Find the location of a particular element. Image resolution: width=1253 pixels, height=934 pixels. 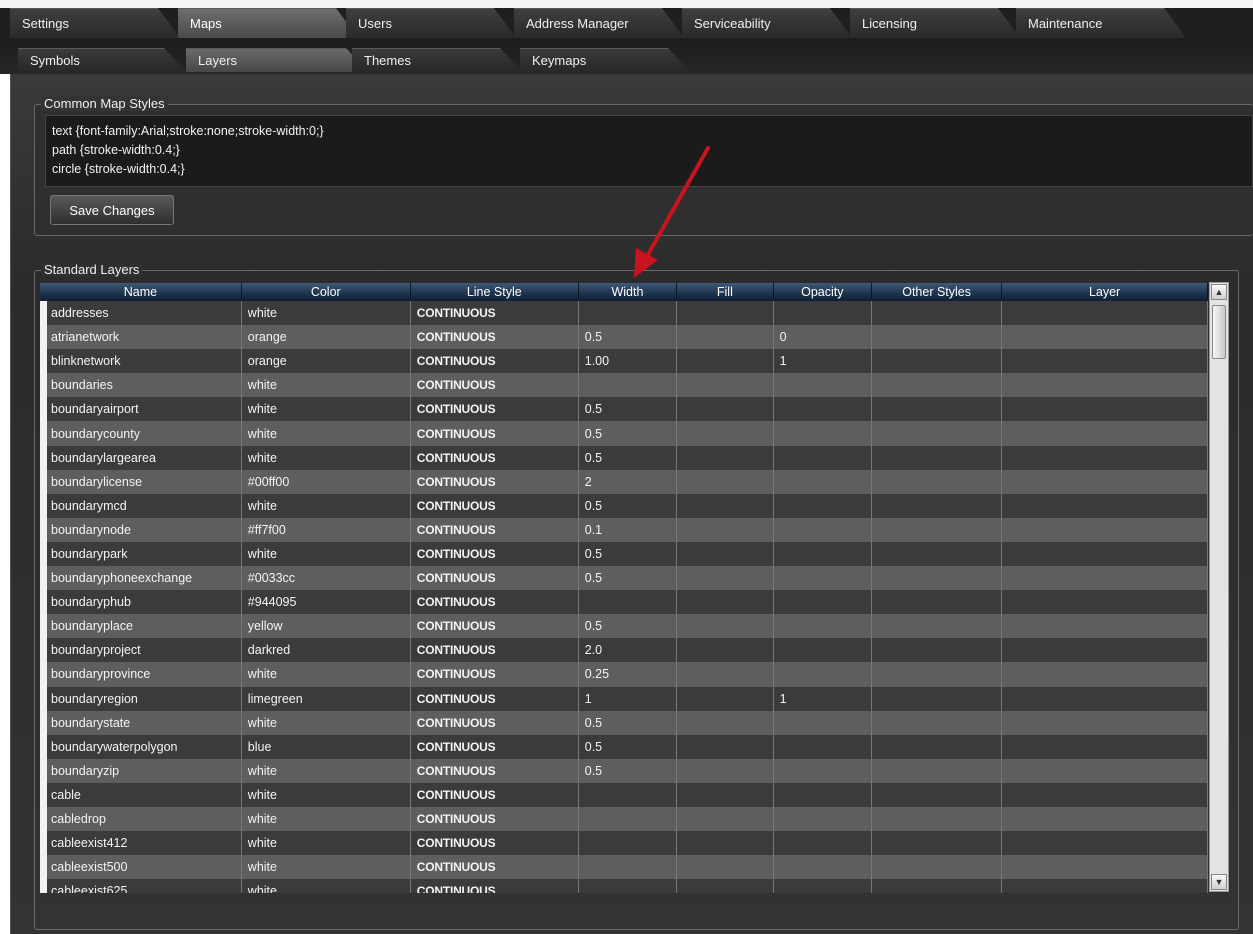

cell-name: boundarycounty is located at coordinates (141, 433).